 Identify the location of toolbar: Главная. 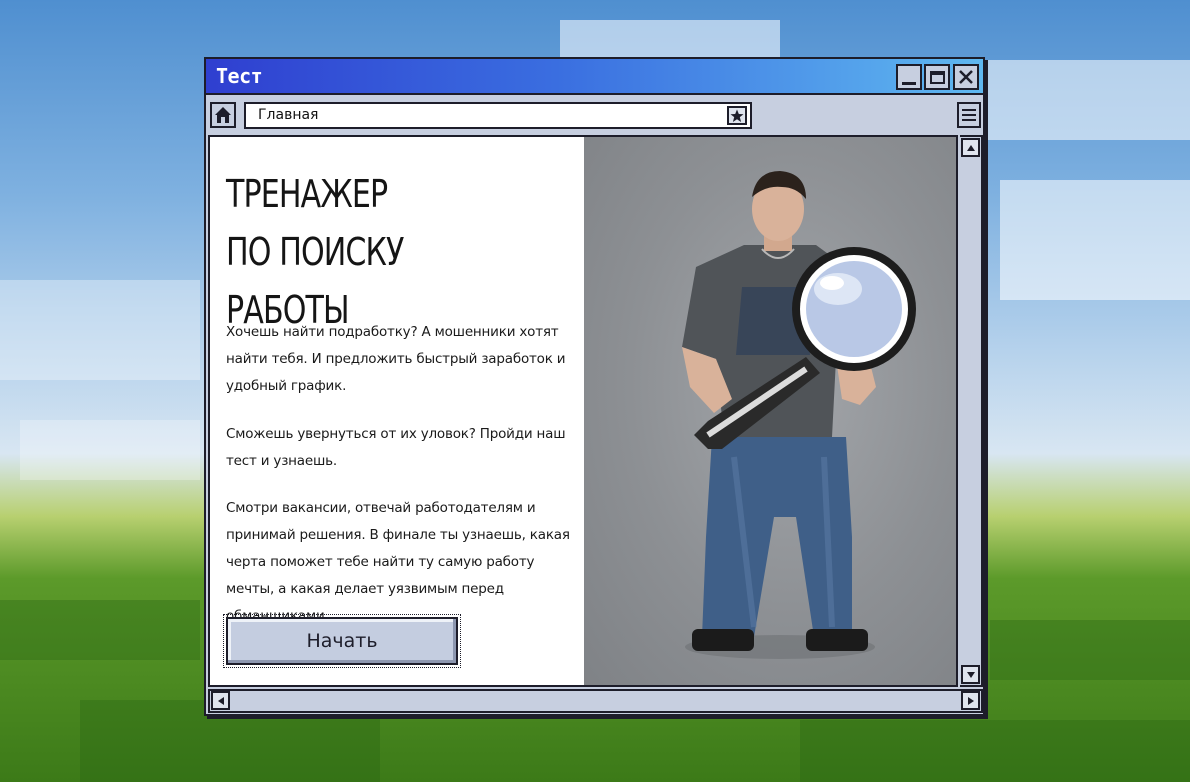
(594, 115).